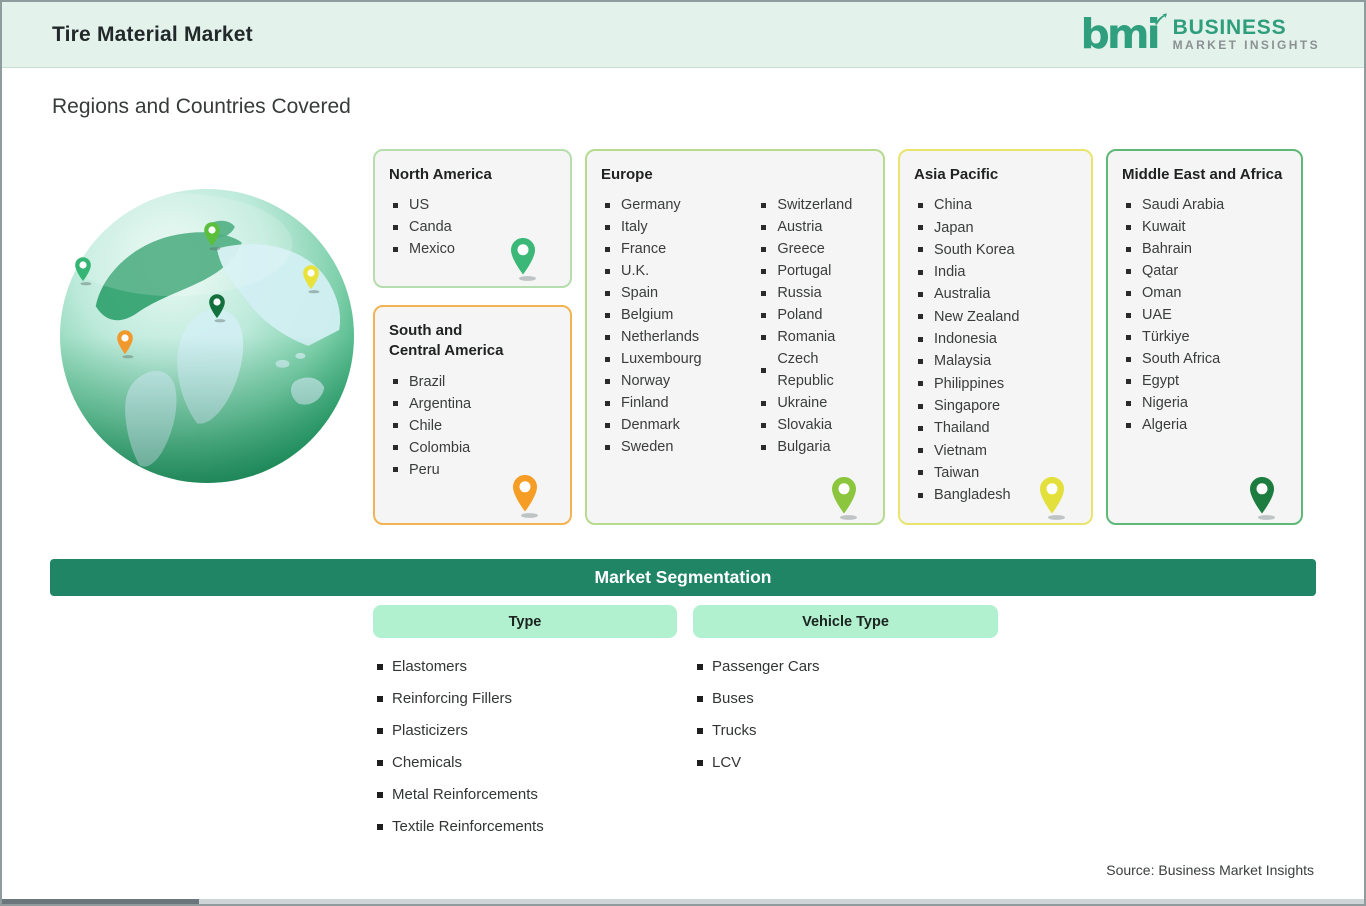  What do you see at coordinates (1157, 315) in the screenshot?
I see `country-name: UAE` at bounding box center [1157, 315].